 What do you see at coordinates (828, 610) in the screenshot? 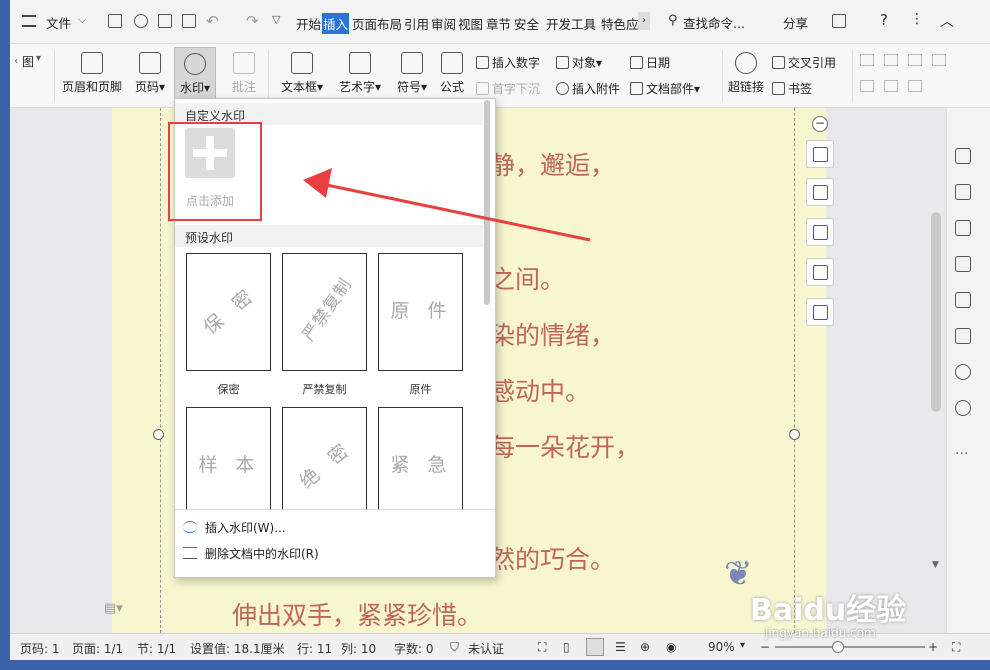
I see `brand-watermark: Baidu经验` at bounding box center [828, 610].